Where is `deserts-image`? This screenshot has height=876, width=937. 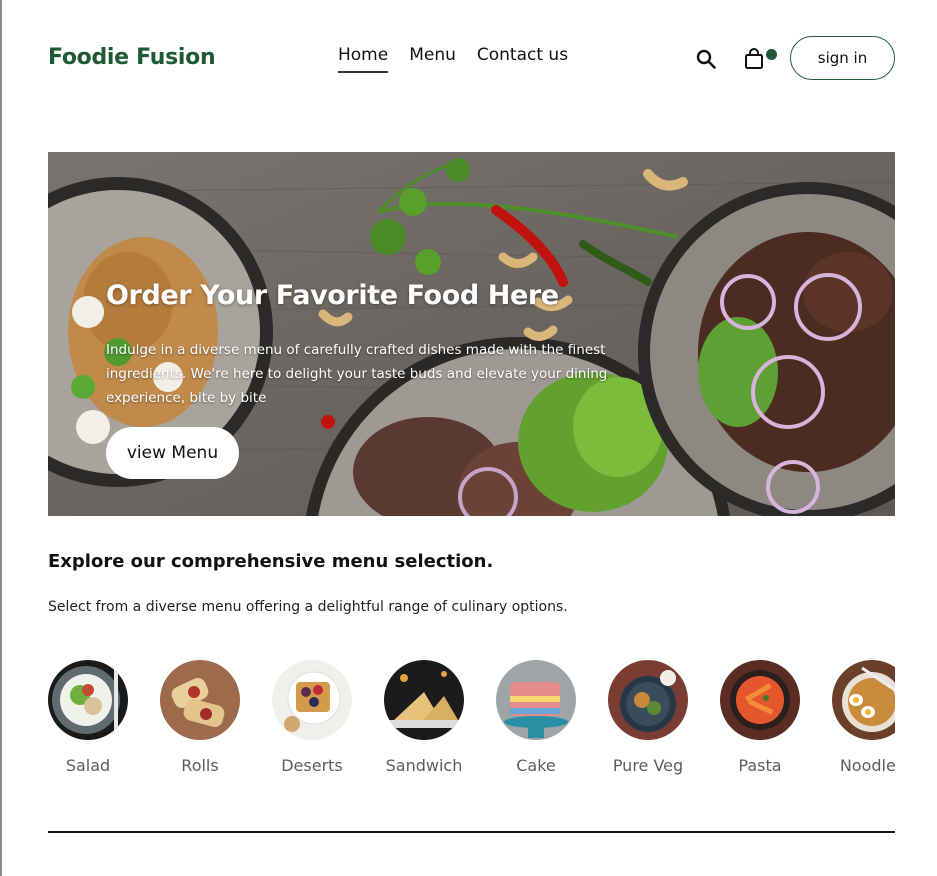 deserts-image is located at coordinates (312, 700).